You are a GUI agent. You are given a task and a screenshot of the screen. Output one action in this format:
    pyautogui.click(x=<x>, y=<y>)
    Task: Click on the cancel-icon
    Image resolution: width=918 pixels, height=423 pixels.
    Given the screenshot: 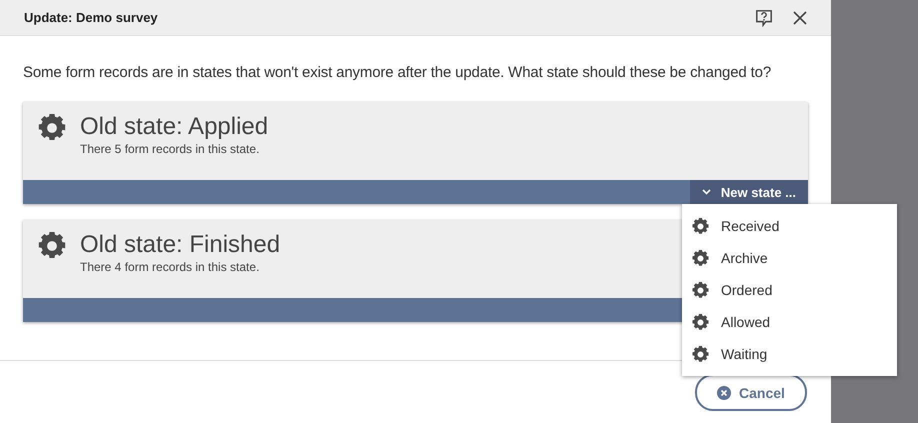 What is the action you would take?
    pyautogui.click(x=724, y=393)
    